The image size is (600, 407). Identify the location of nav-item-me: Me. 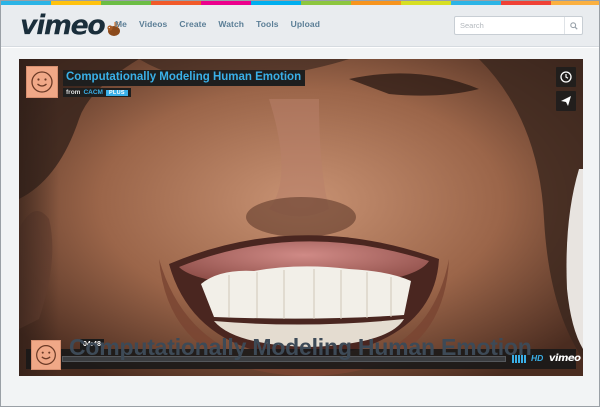
(121, 24).